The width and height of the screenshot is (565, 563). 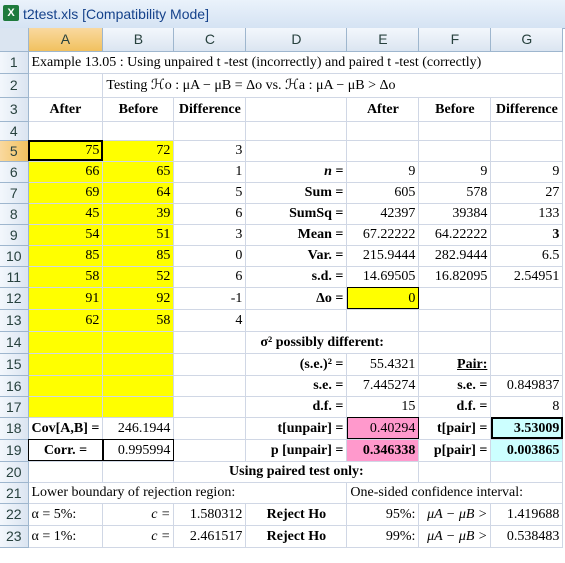 What do you see at coordinates (14, 172) in the screenshot?
I see `row-header: 6` at bounding box center [14, 172].